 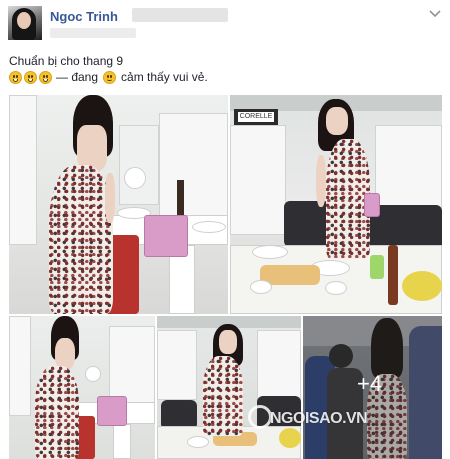 I want to click on author-name: Ngoc Trinh, so click(x=84, y=16).